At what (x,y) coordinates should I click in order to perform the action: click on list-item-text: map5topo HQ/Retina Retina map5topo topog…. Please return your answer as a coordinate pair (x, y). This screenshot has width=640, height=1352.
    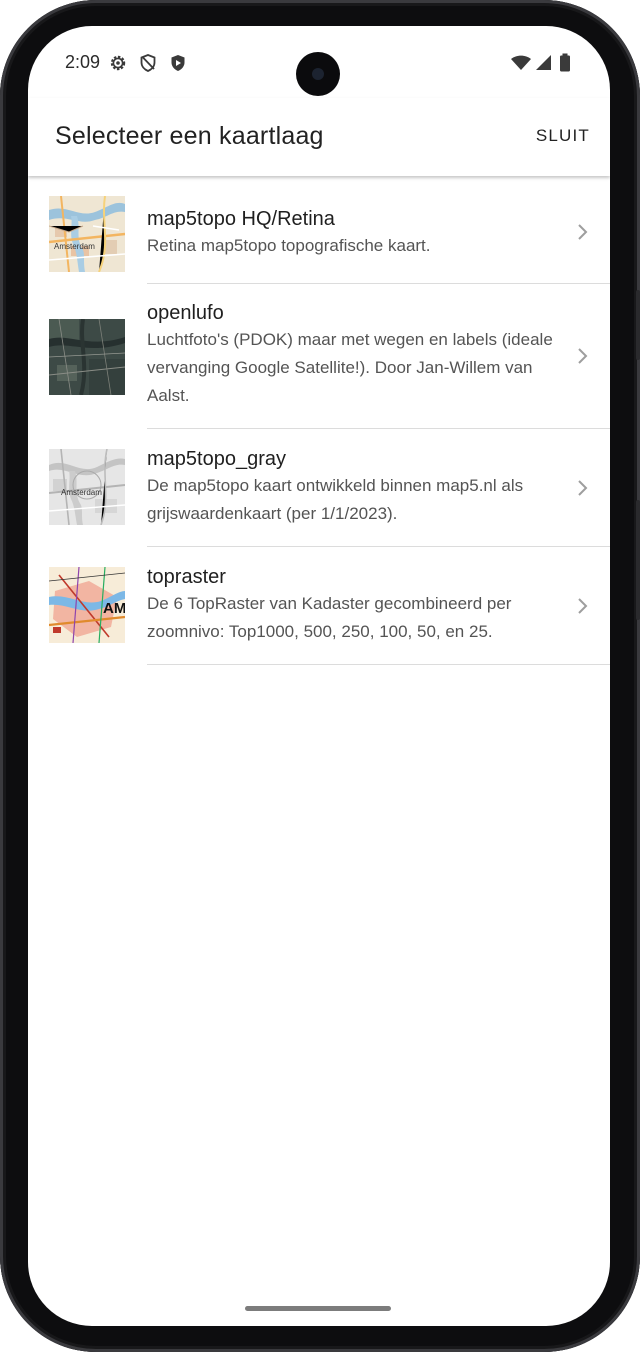
    Looking at the image, I should click on (357, 233).